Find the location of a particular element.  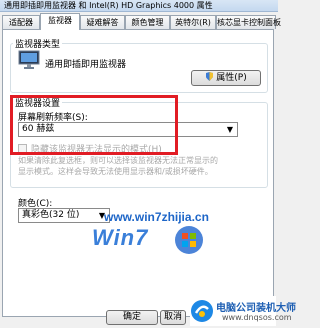

tab-strip: 适配器 监视器 疑难解答 颜色管理 英特尔(R) 核芯显卡控制面板 is located at coordinates (141, 21).